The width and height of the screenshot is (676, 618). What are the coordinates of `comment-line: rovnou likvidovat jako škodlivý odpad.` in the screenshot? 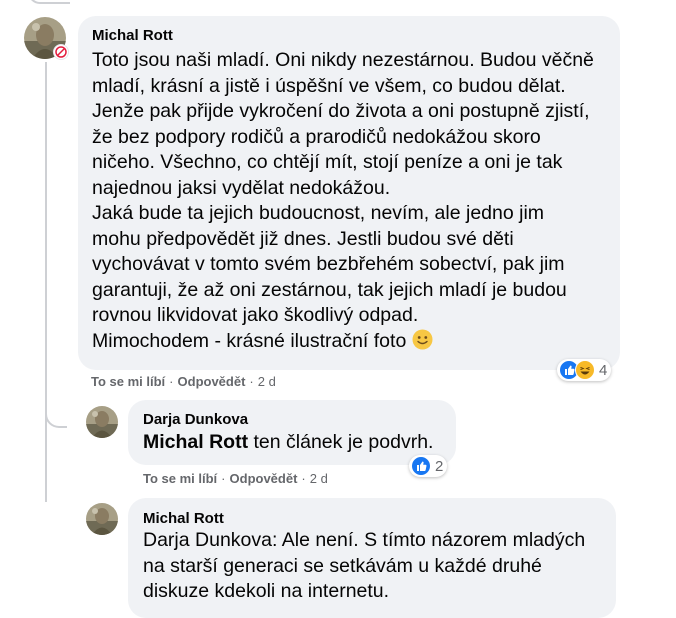 It's located at (255, 315).